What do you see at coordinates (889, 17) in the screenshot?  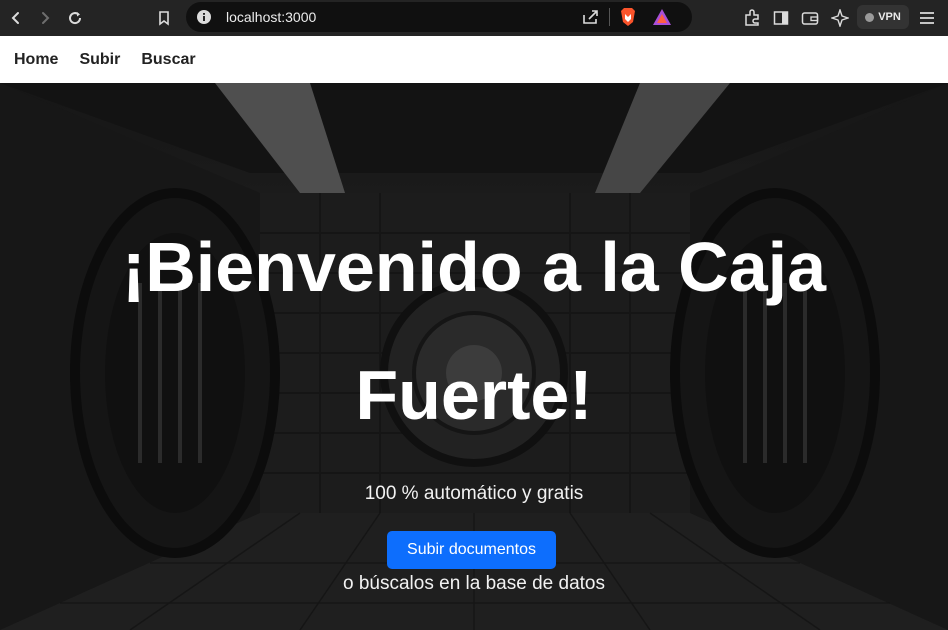 I see `vpn-label: VPN` at bounding box center [889, 17].